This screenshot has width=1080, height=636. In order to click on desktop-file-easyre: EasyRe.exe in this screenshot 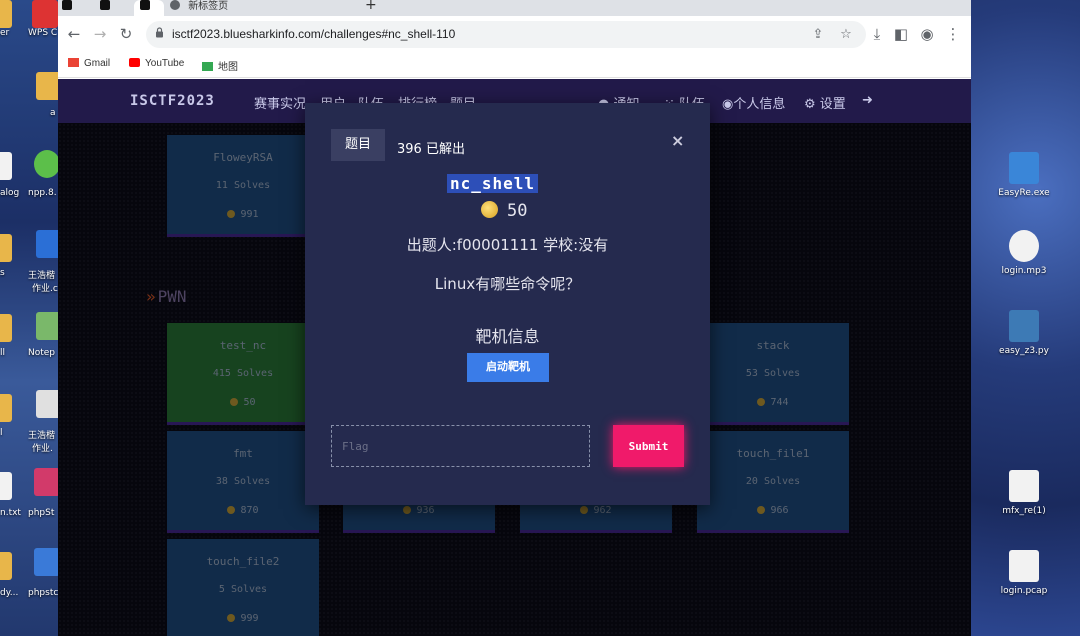, I will do `click(1024, 175)`.